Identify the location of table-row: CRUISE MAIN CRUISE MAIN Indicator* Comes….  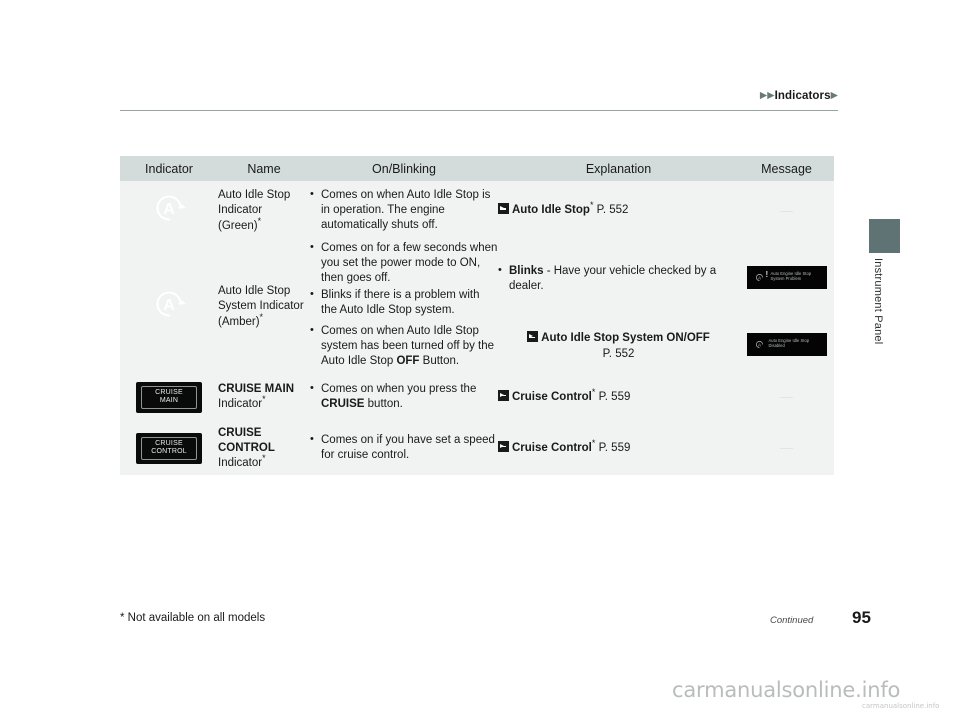
(477, 397).